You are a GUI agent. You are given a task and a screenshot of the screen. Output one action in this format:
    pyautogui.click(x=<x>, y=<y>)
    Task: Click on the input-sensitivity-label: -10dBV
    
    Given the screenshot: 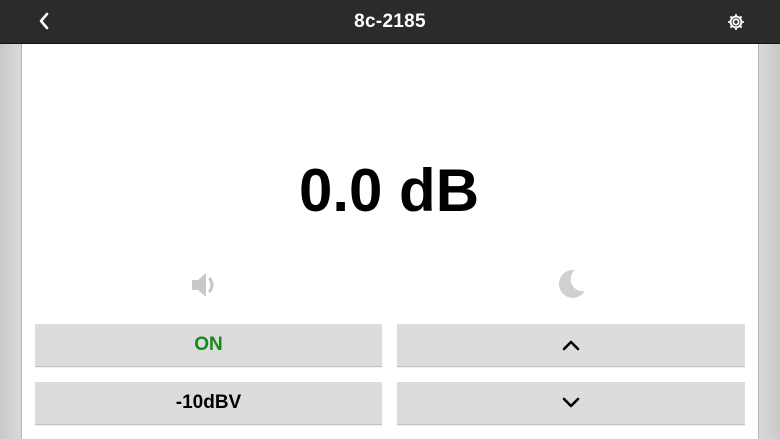 What is the action you would take?
    pyautogui.click(x=208, y=402)
    